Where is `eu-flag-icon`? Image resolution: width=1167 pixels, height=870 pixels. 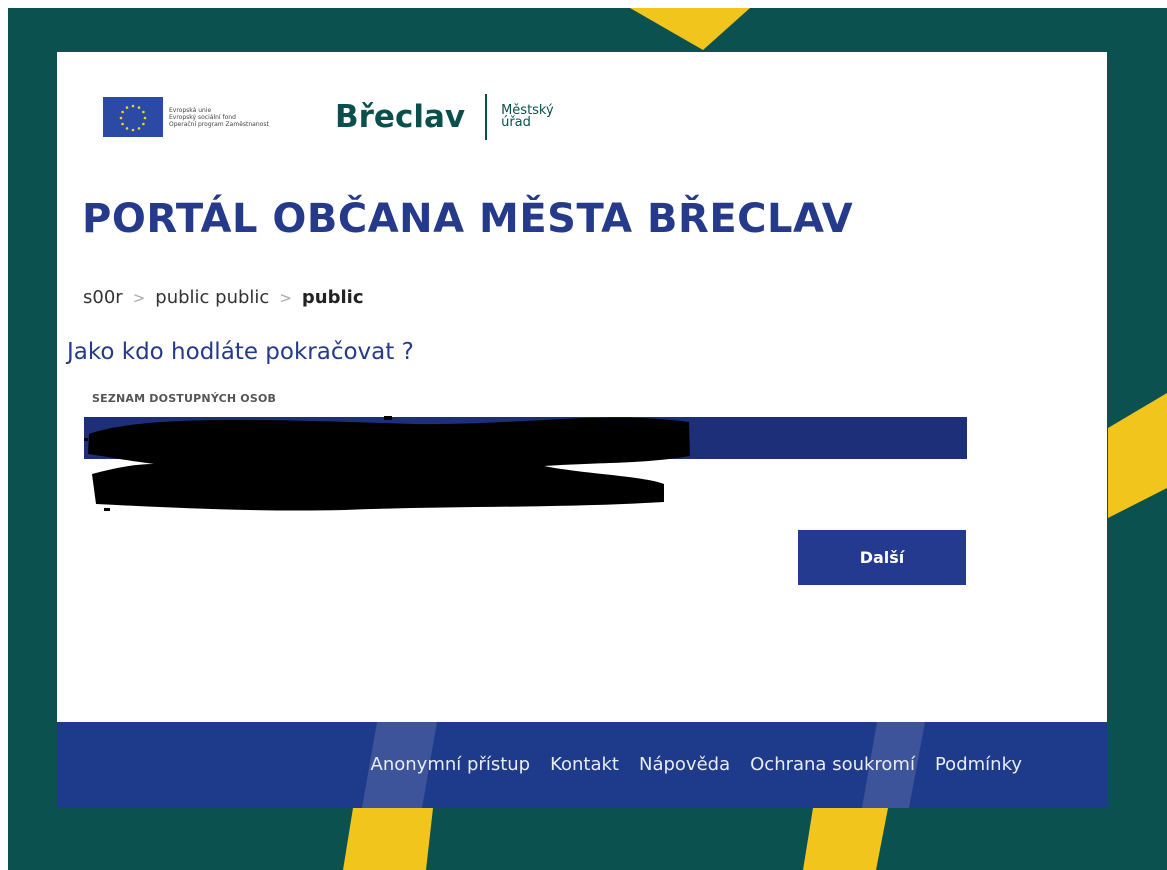 eu-flag-icon is located at coordinates (133, 117).